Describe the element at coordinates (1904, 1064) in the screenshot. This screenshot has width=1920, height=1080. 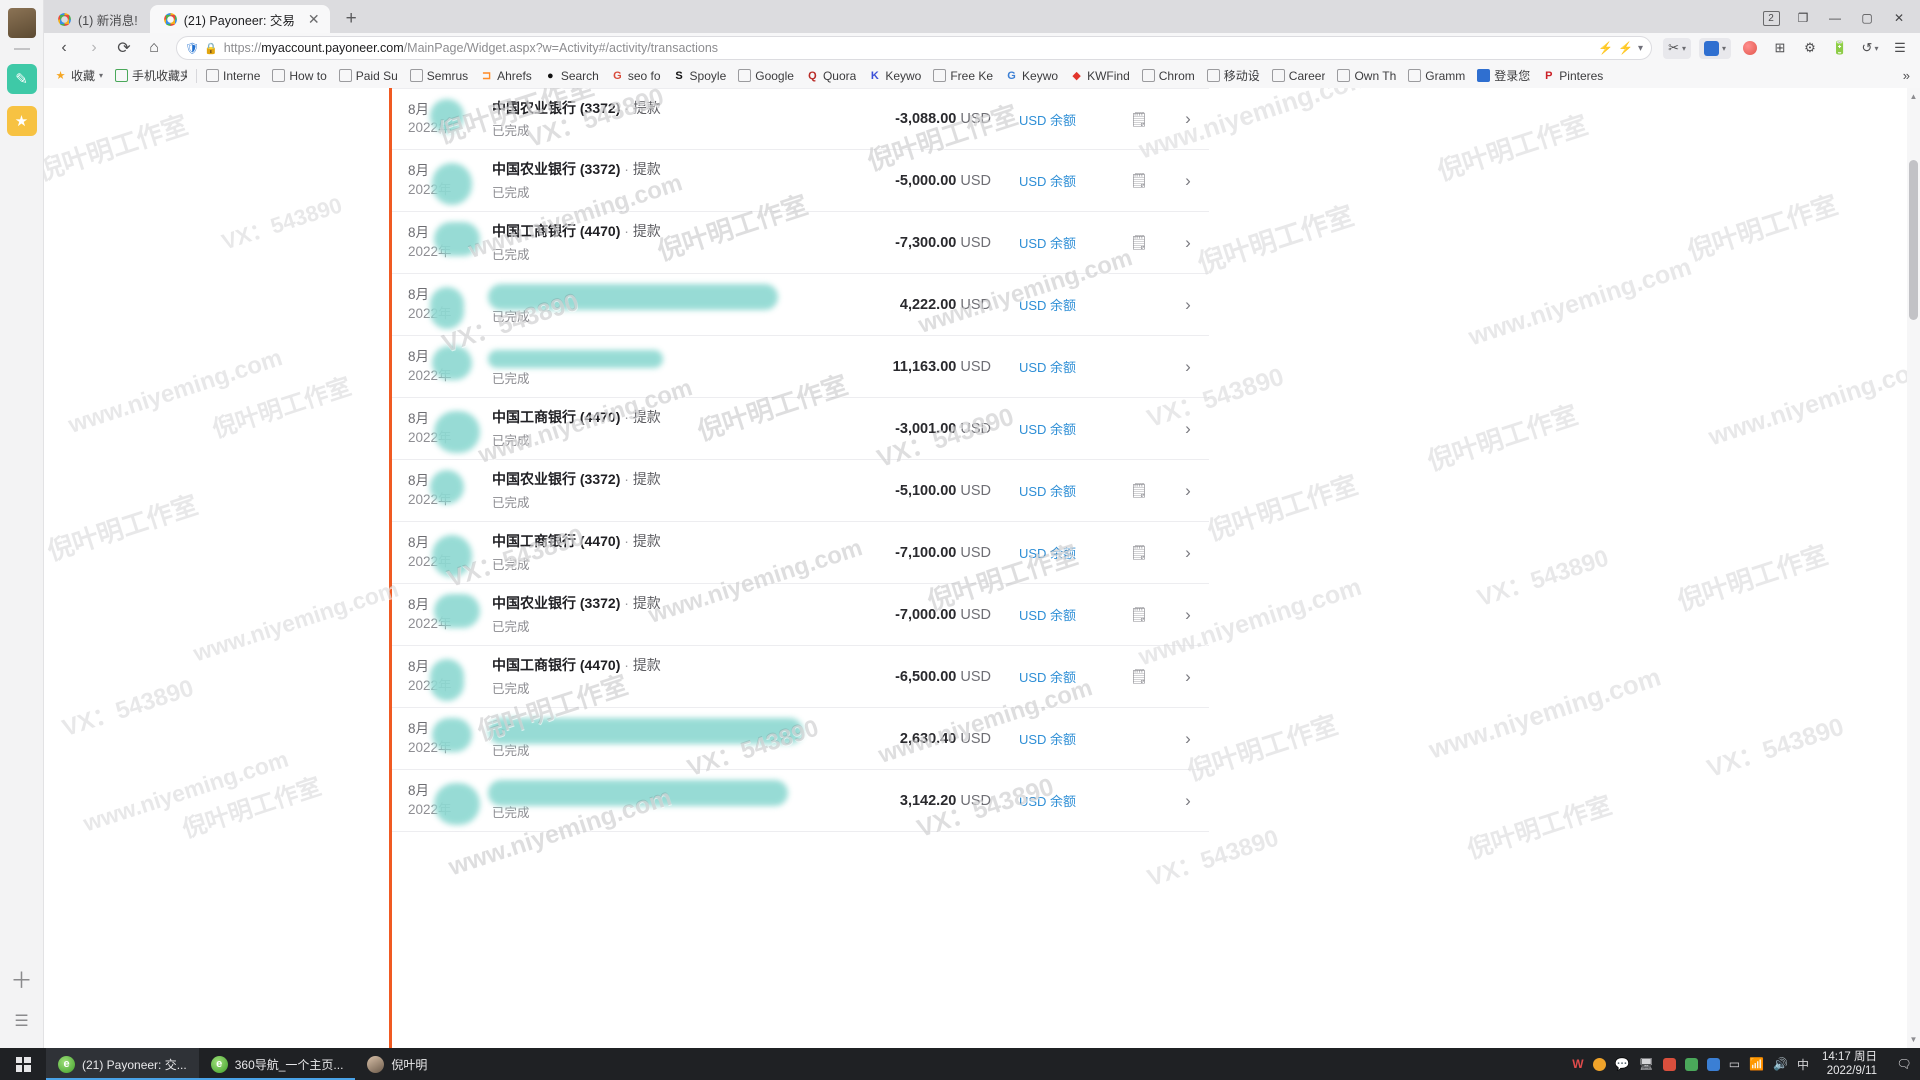
I see `notification-icon: 🗨` at that location.